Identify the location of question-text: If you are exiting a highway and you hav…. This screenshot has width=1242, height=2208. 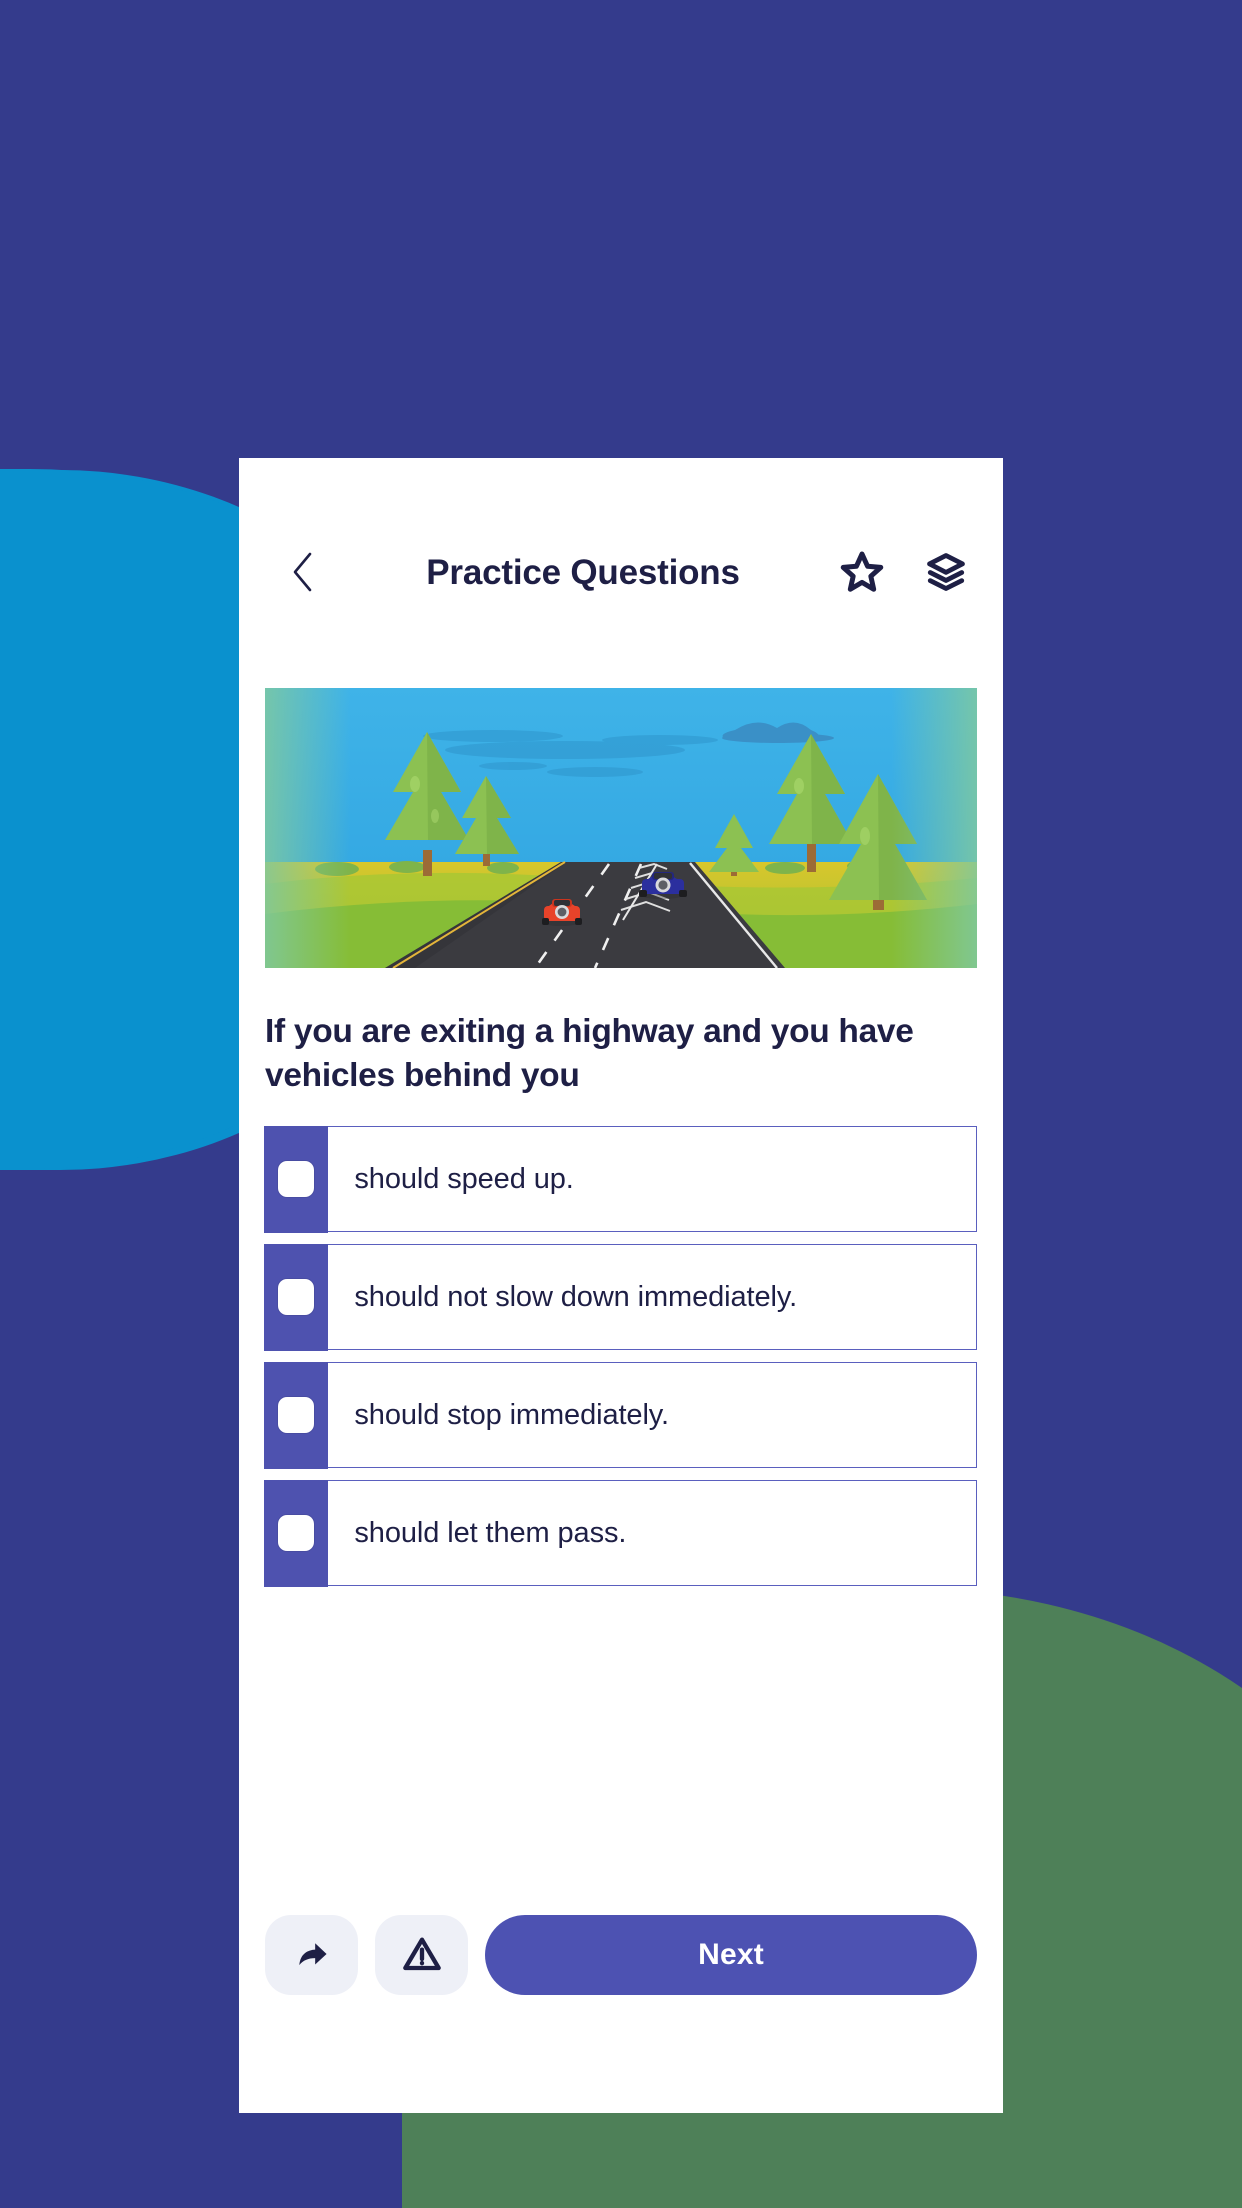
(589, 1054).